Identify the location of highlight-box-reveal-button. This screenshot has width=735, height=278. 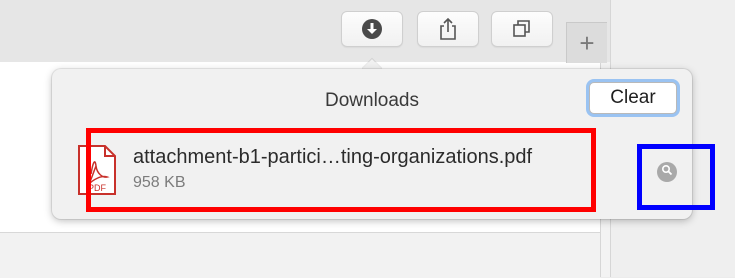
(676, 177).